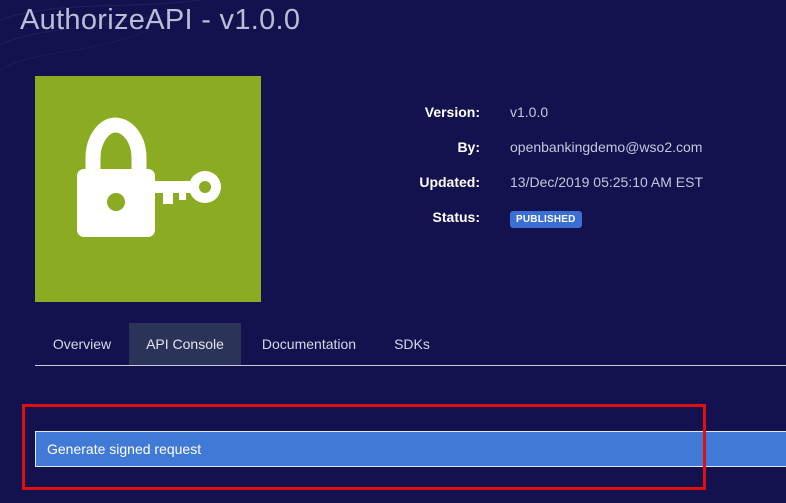 The image size is (786, 503). Describe the element at coordinates (550, 156) in the screenshot. I see `meta-by-row: By: openbankingdemo@wso2.com` at that location.